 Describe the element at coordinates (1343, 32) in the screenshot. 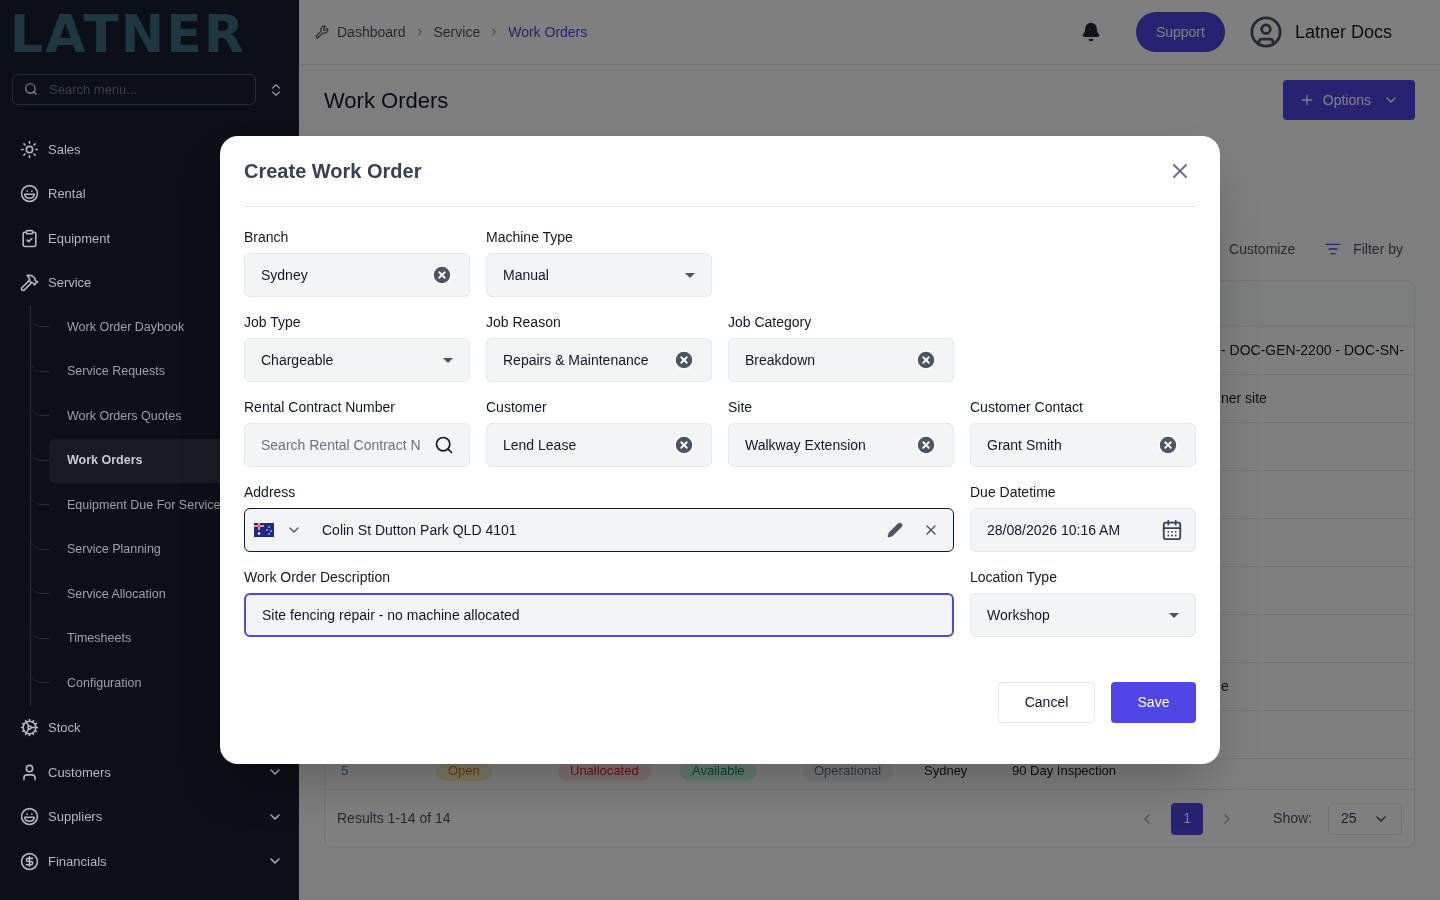

I see `user-name: Latner Docs` at that location.